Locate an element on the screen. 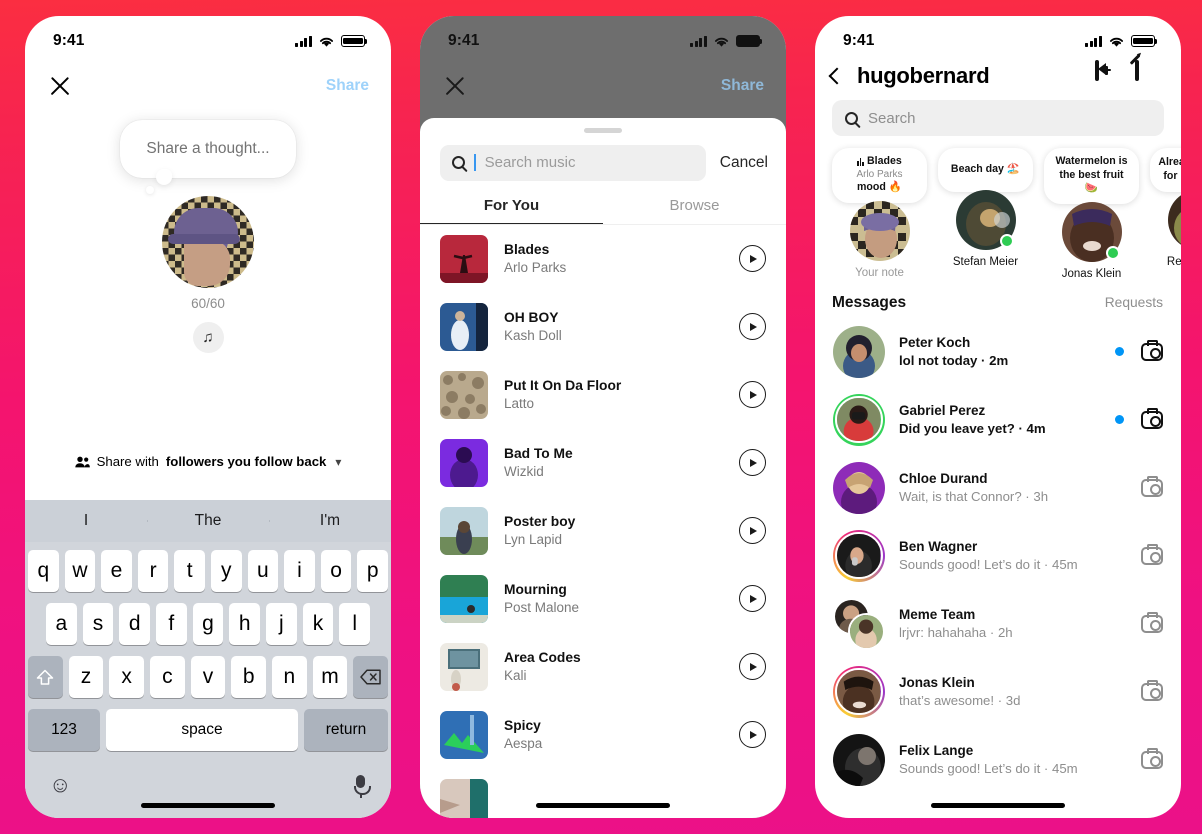  key-h: h is located at coordinates (245, 624).